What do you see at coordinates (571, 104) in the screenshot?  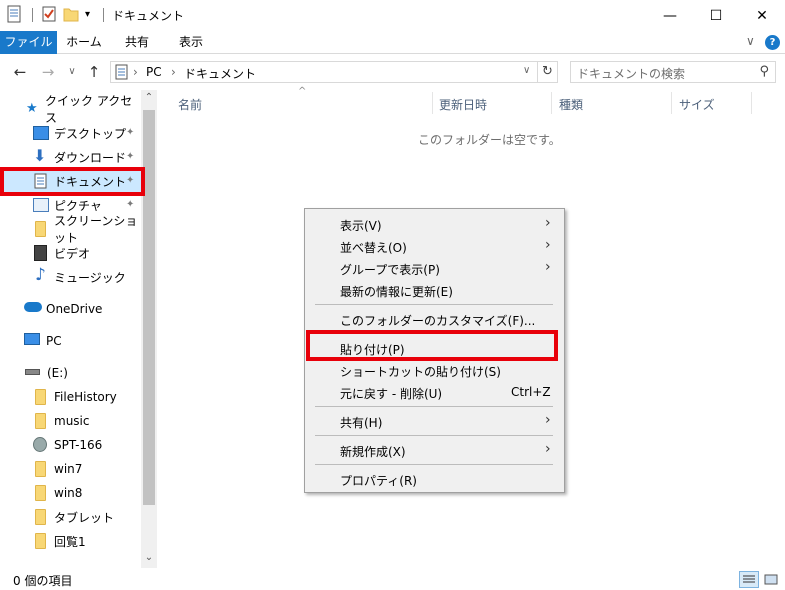 I see `column-header-type: 種類` at bounding box center [571, 104].